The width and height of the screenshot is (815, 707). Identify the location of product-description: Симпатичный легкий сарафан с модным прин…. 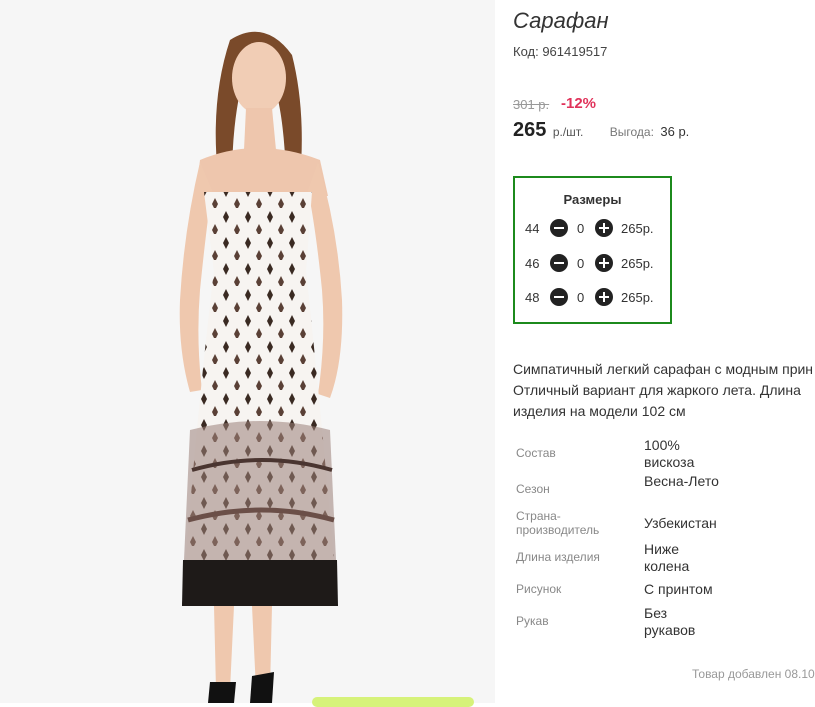
(664, 390).